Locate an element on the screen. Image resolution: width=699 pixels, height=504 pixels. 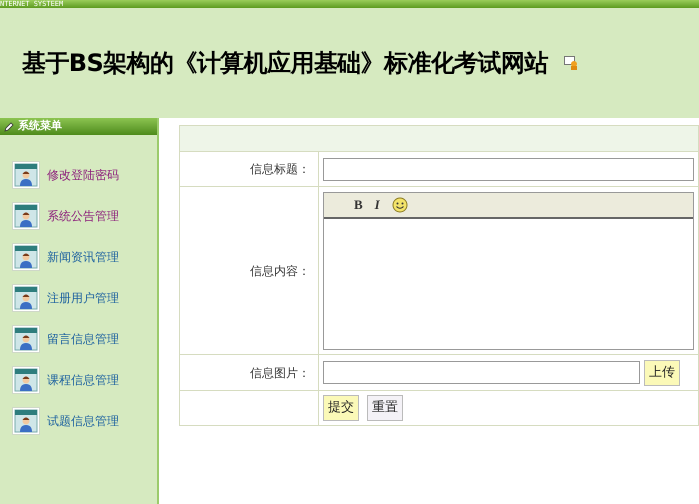
bold-button: B is located at coordinates (358, 204).